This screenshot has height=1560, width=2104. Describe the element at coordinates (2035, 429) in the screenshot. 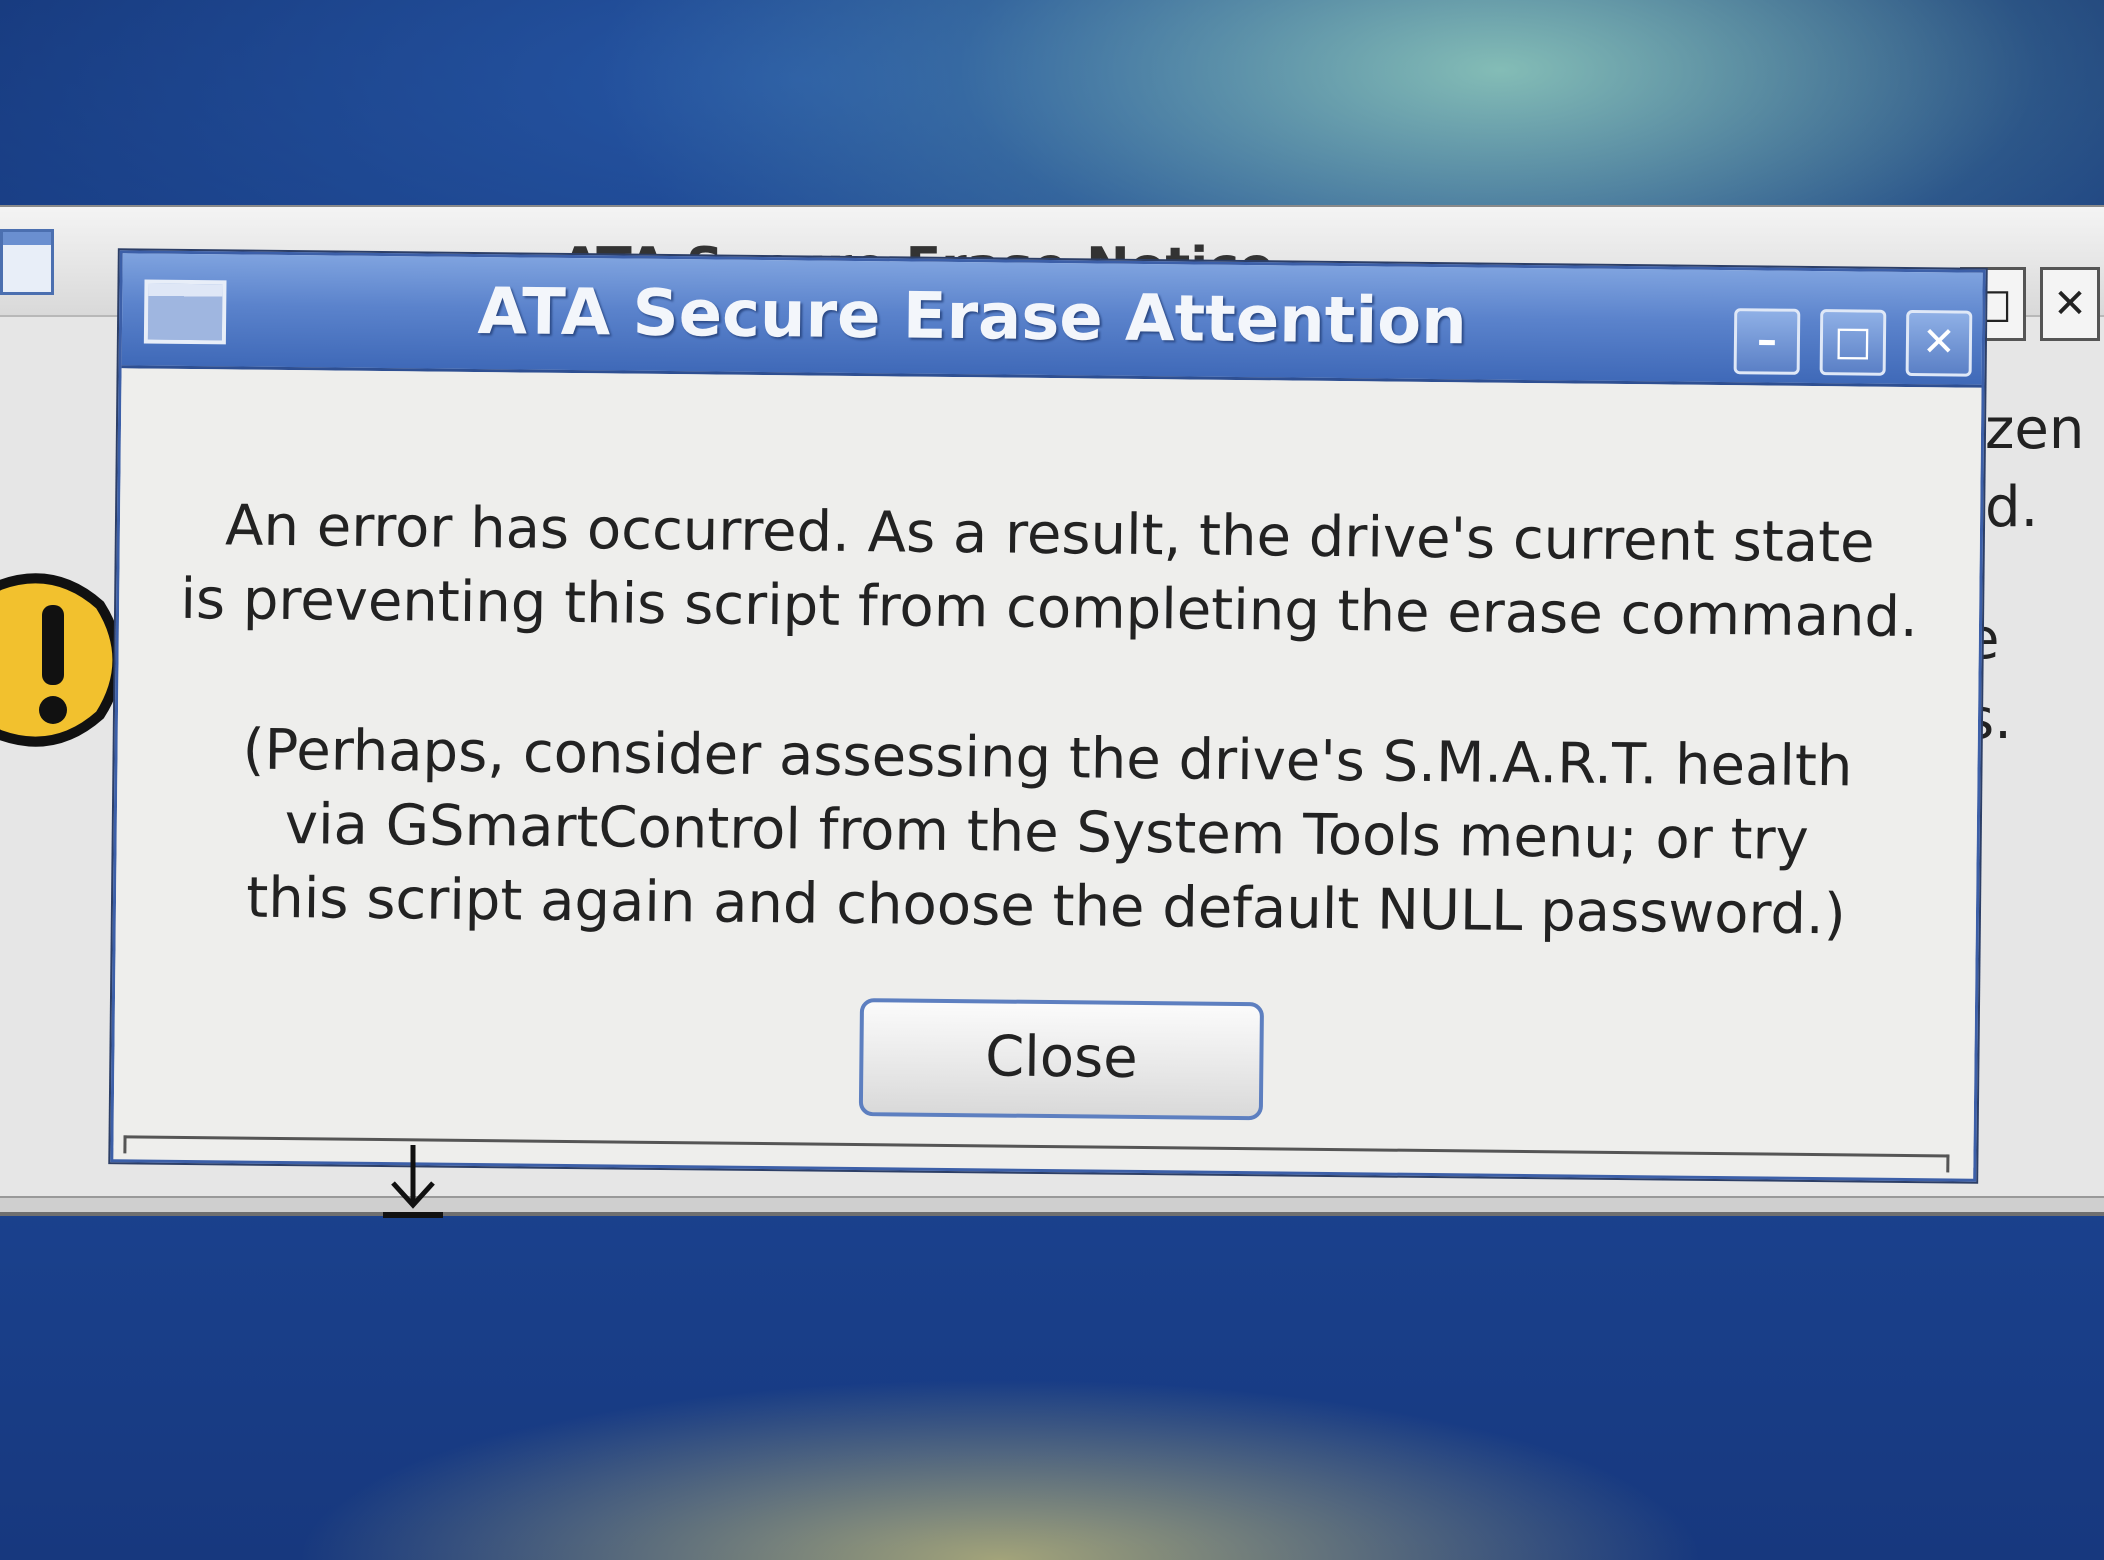

I see `background-text-fragment: zen` at that location.